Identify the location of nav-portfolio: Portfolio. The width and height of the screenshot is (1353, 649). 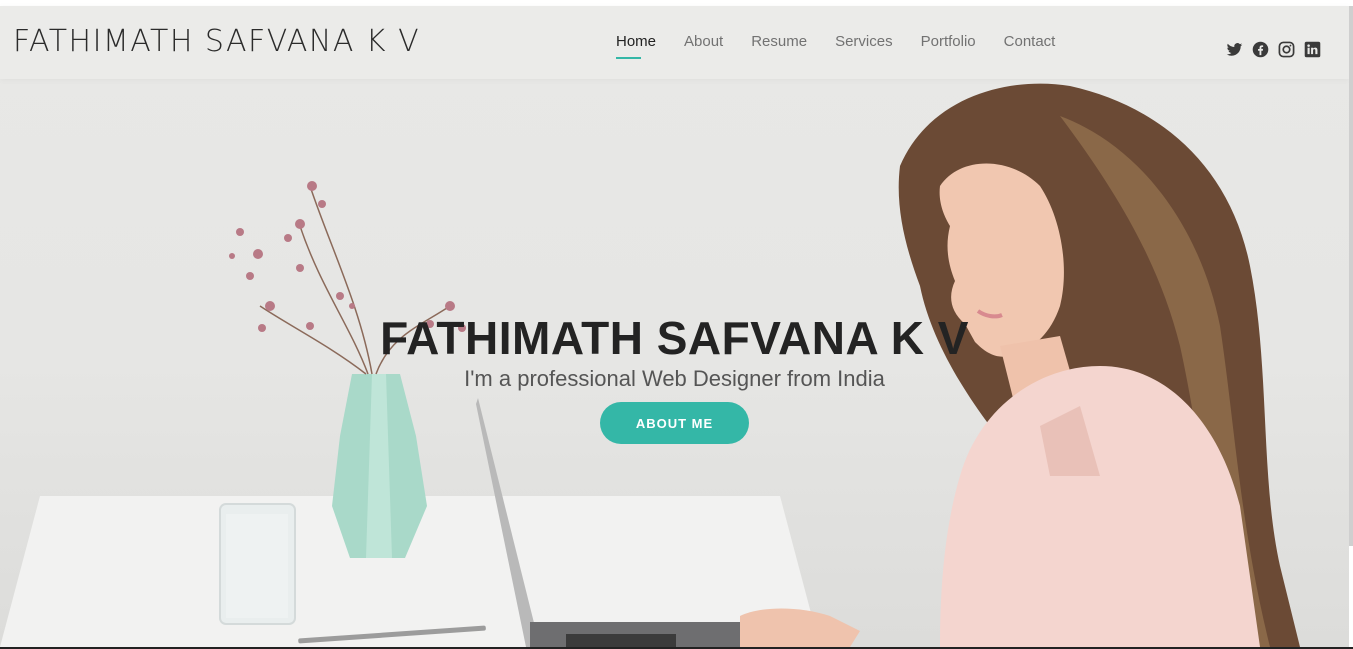
(948, 46).